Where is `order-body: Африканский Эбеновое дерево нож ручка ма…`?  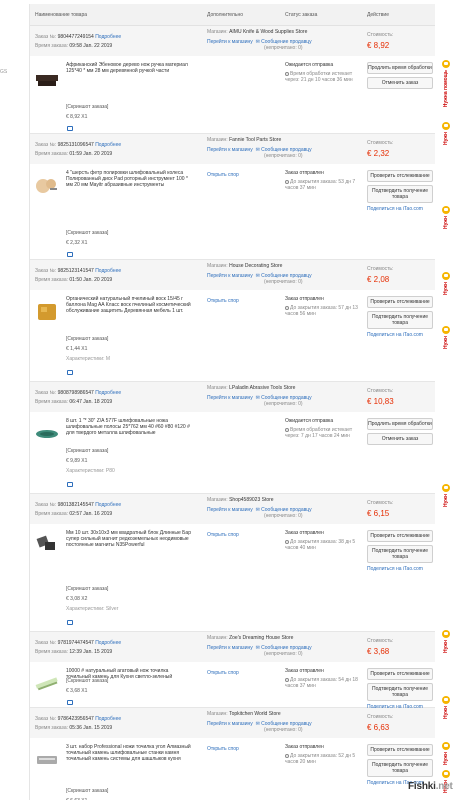
order-body: Африканский Эбеновое дерево нож ручка ма… is located at coordinates (232, 95).